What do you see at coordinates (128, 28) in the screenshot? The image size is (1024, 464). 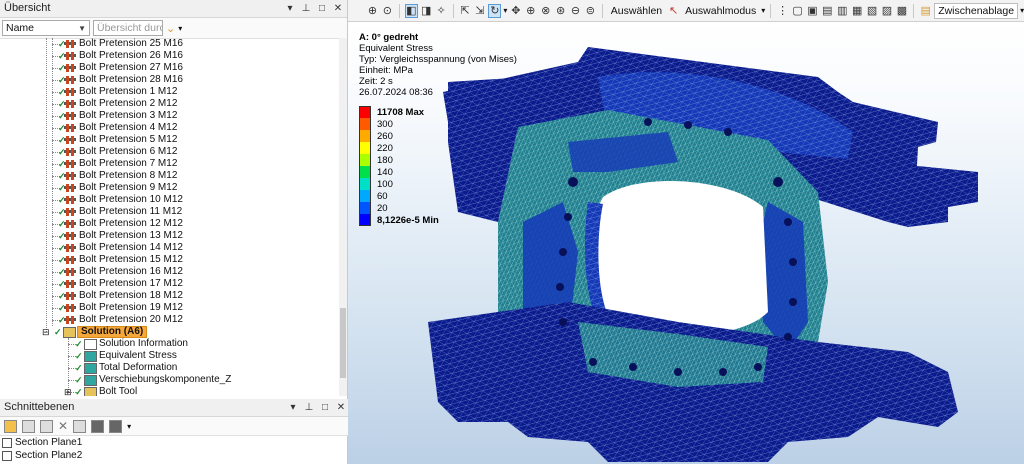 I see `overview-search-input: Übersicht durch` at bounding box center [128, 28].